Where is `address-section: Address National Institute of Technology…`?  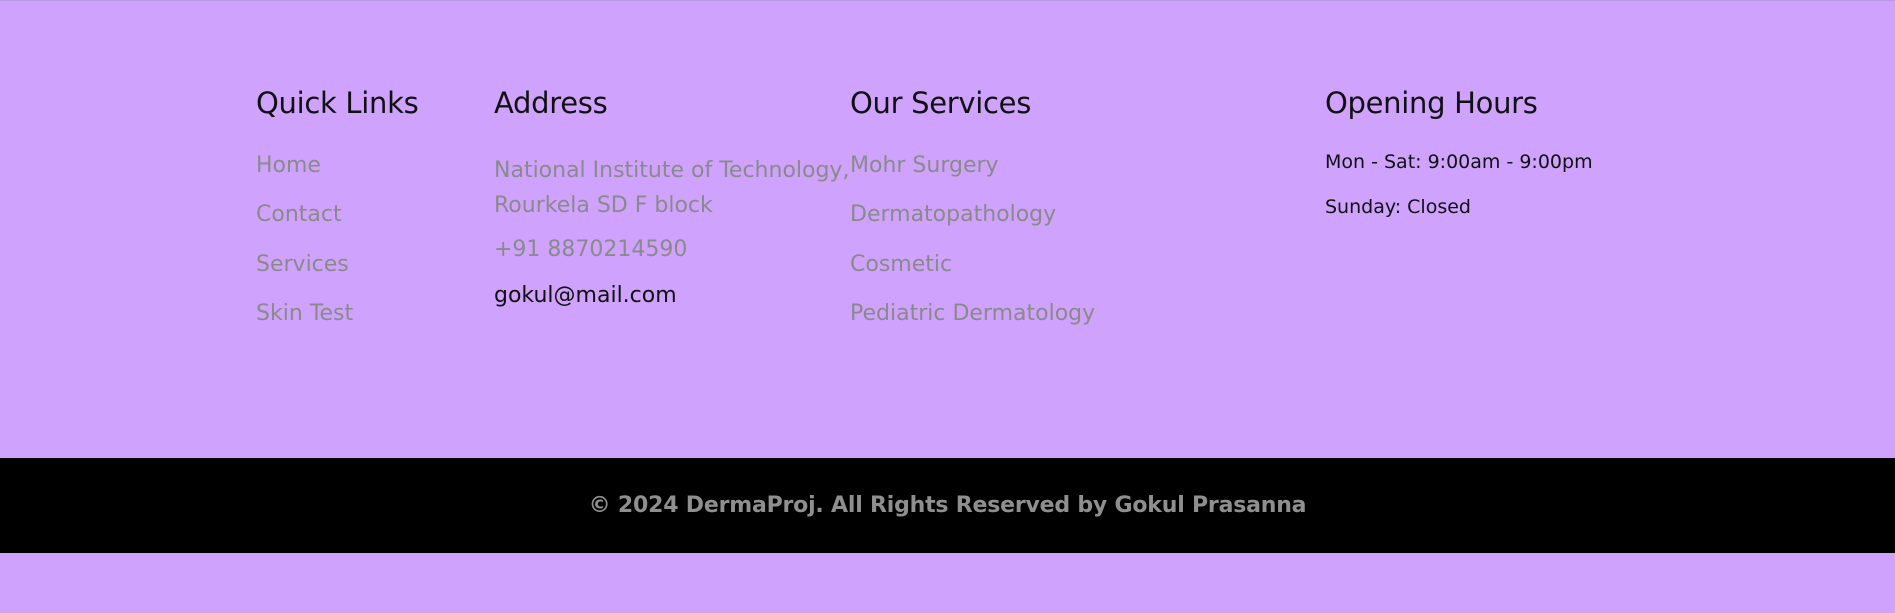 address-section: Address National Institute of Technology… is located at coordinates (671, 198).